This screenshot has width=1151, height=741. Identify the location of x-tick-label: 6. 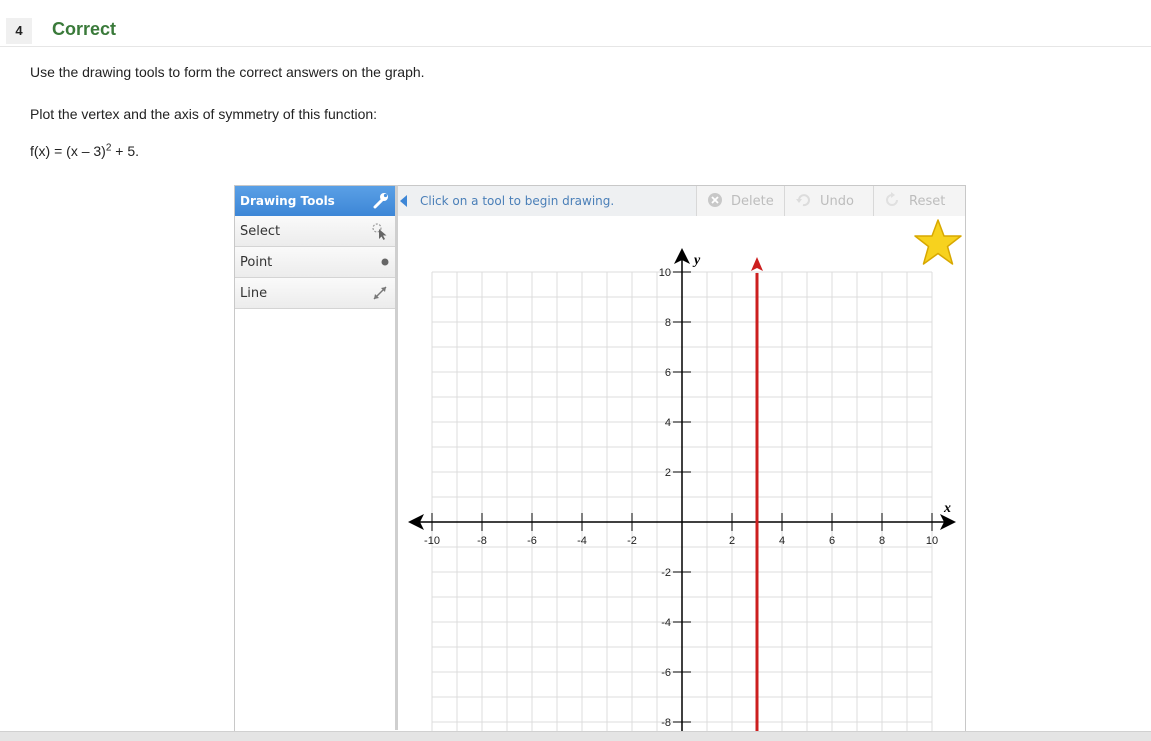
(832, 541).